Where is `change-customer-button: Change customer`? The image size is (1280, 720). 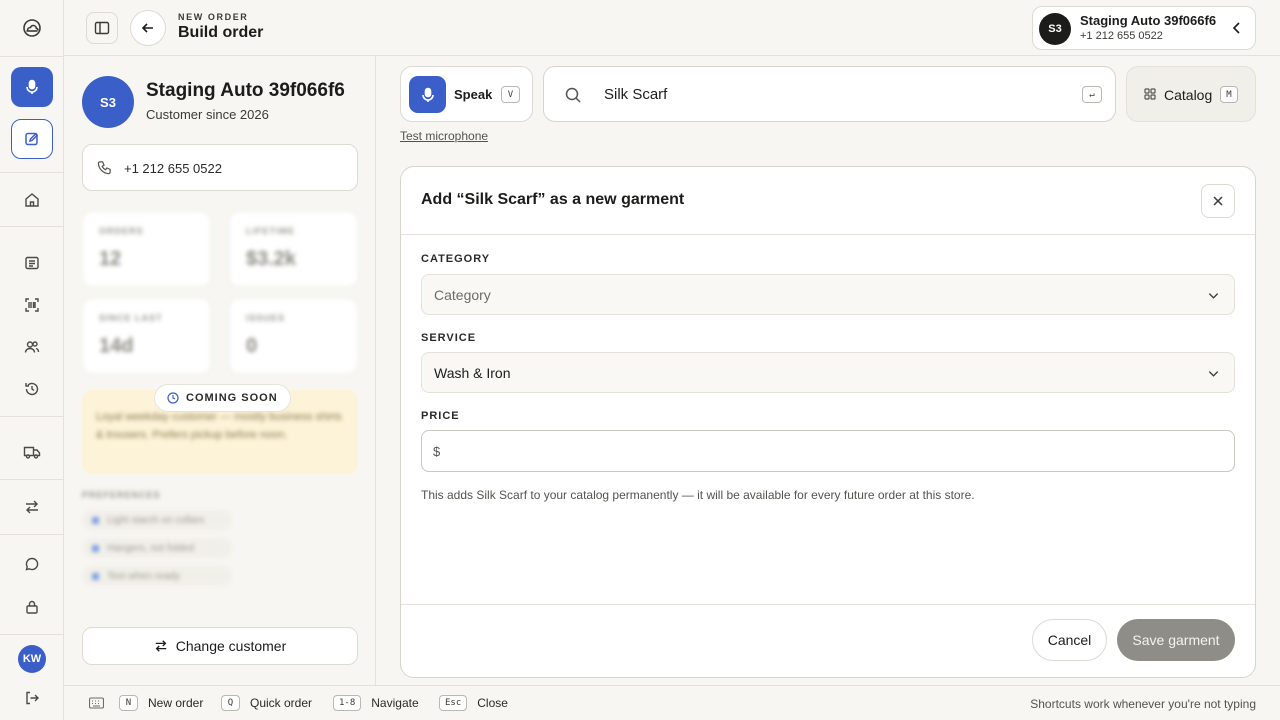
change-customer-button: Change customer is located at coordinates (220, 646).